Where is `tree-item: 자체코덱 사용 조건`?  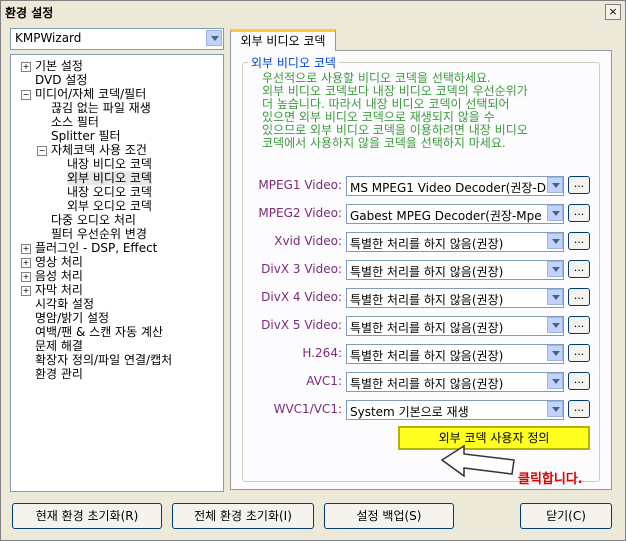
tree-item: 자체코덱 사용 조건 is located at coordinates (99, 150).